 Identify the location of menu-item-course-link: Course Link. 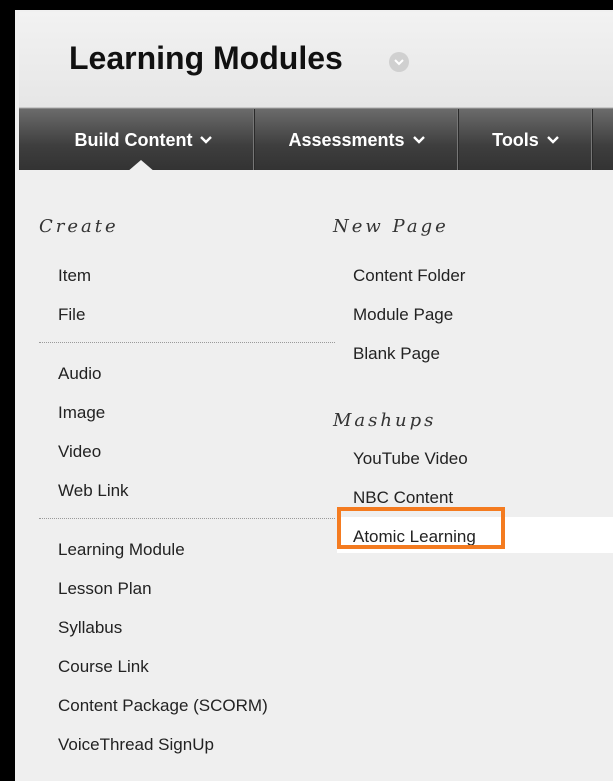
(103, 667).